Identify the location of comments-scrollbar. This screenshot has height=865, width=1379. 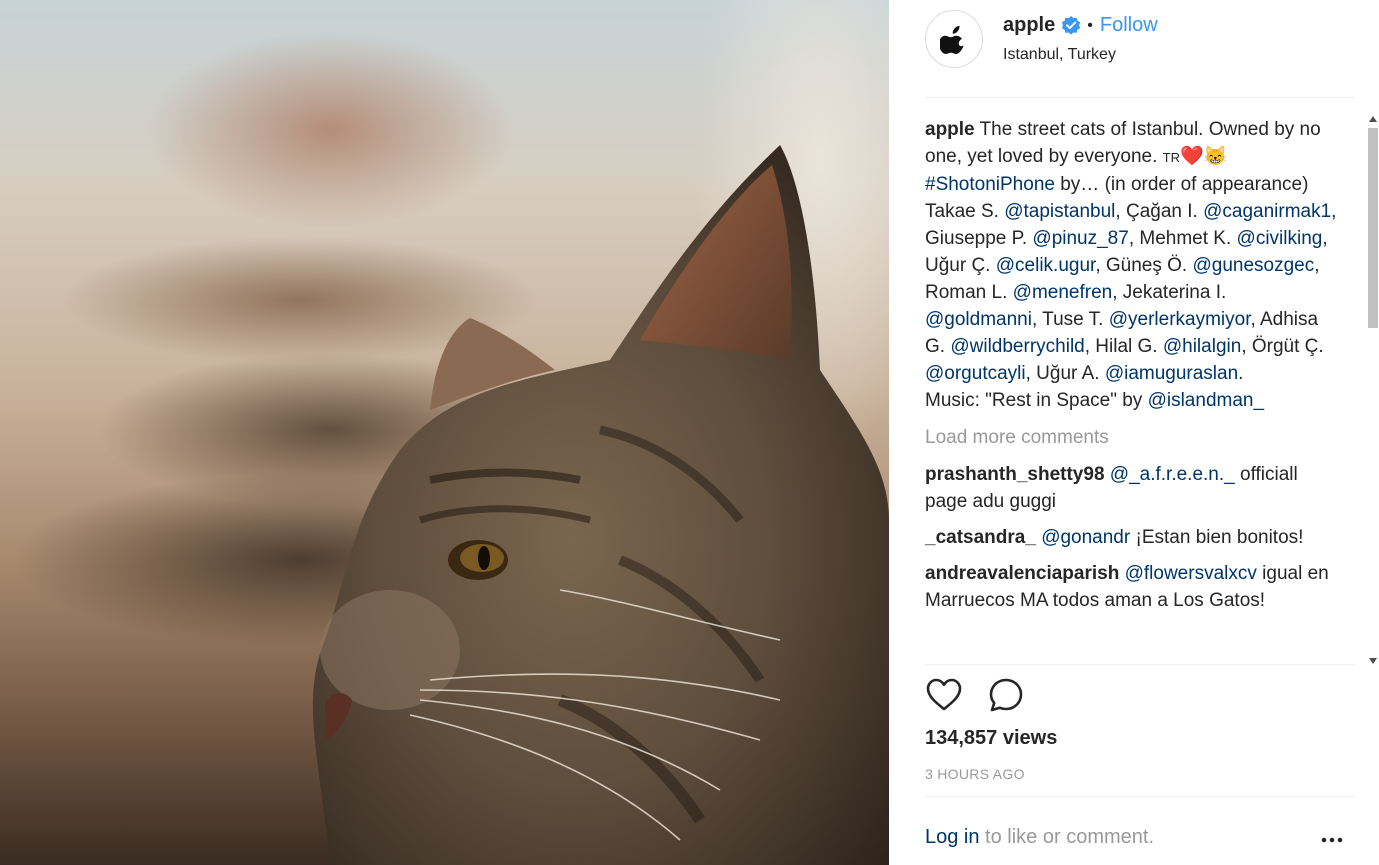
(1373, 390).